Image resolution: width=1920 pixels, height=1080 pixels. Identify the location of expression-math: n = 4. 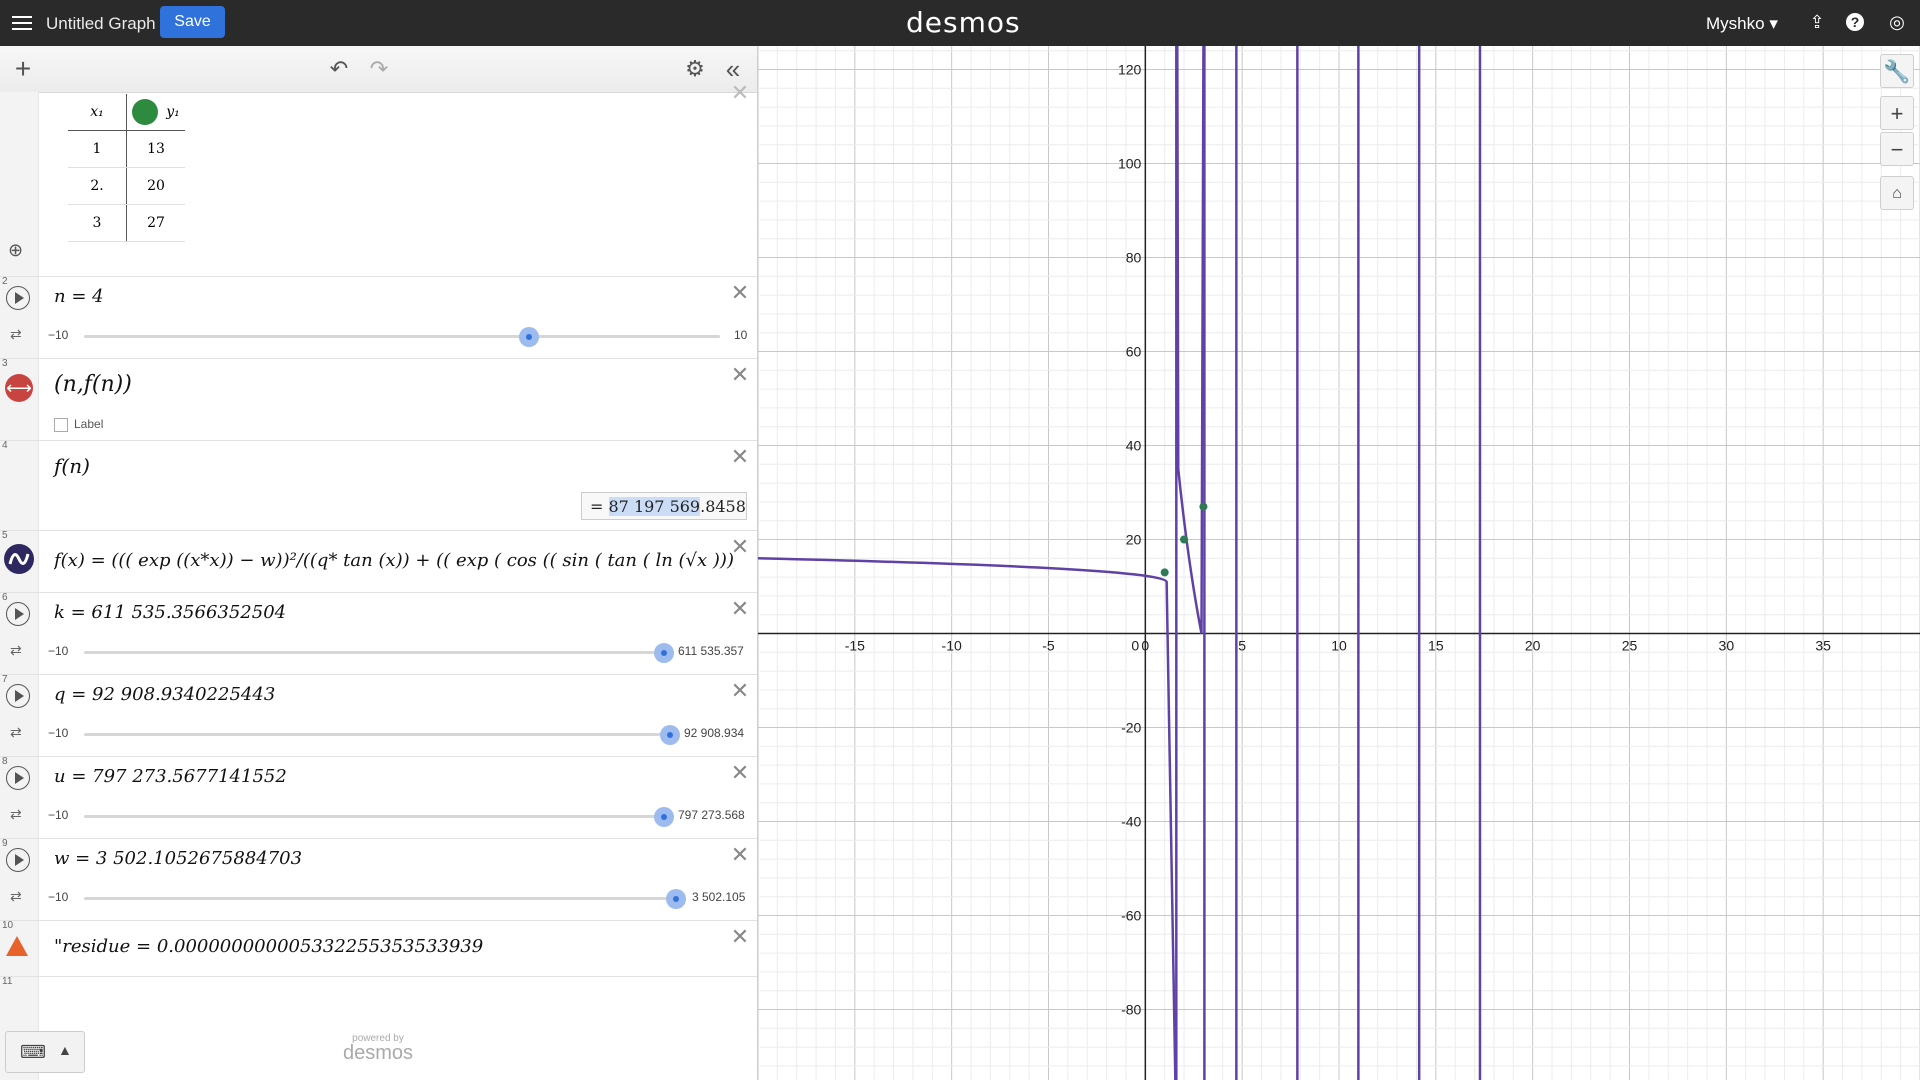
(79, 296).